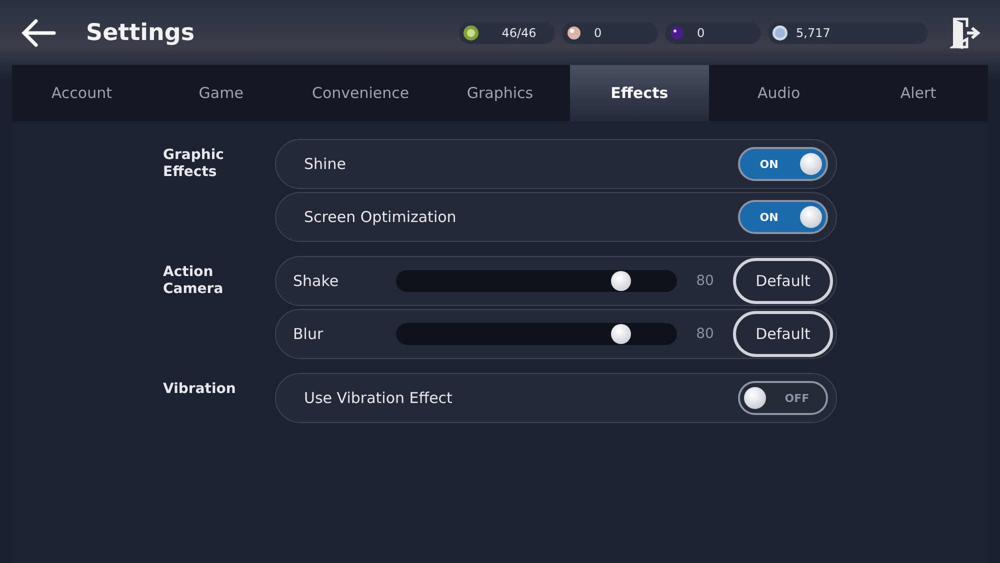  Describe the element at coordinates (221, 93) in the screenshot. I see `tab: Game` at that location.